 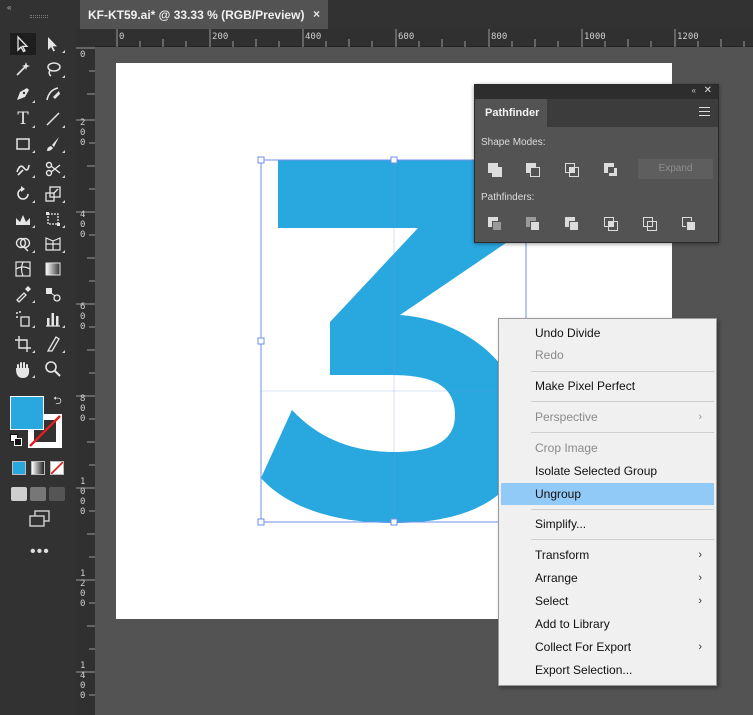 I want to click on perspective-grid-tool-icon, so click(x=53, y=244).